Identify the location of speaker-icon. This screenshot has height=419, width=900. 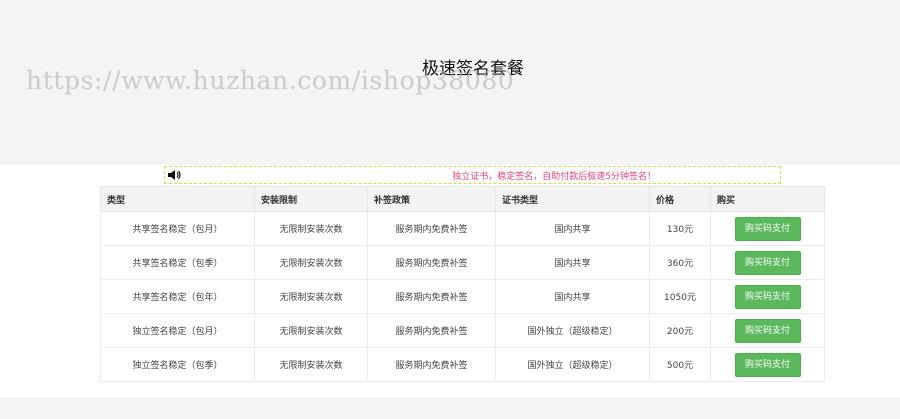
(174, 175).